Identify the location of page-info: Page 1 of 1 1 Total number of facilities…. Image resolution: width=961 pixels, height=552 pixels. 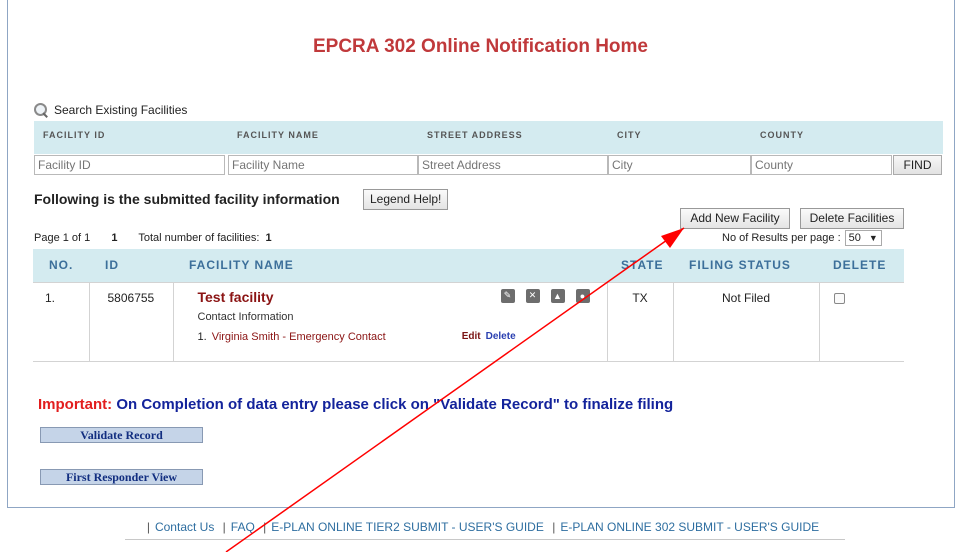
(162, 238).